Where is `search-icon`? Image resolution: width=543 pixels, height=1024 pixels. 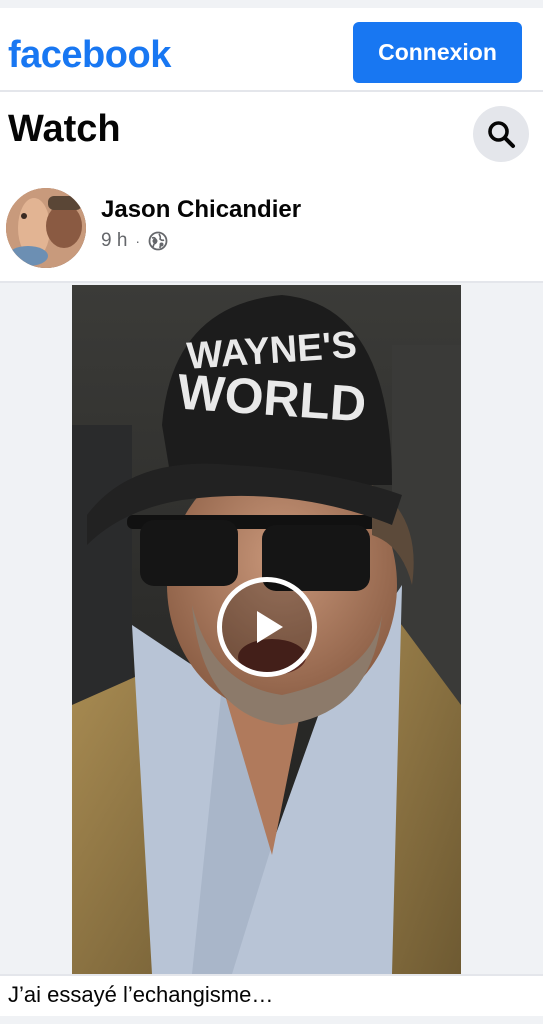 search-icon is located at coordinates (501, 134).